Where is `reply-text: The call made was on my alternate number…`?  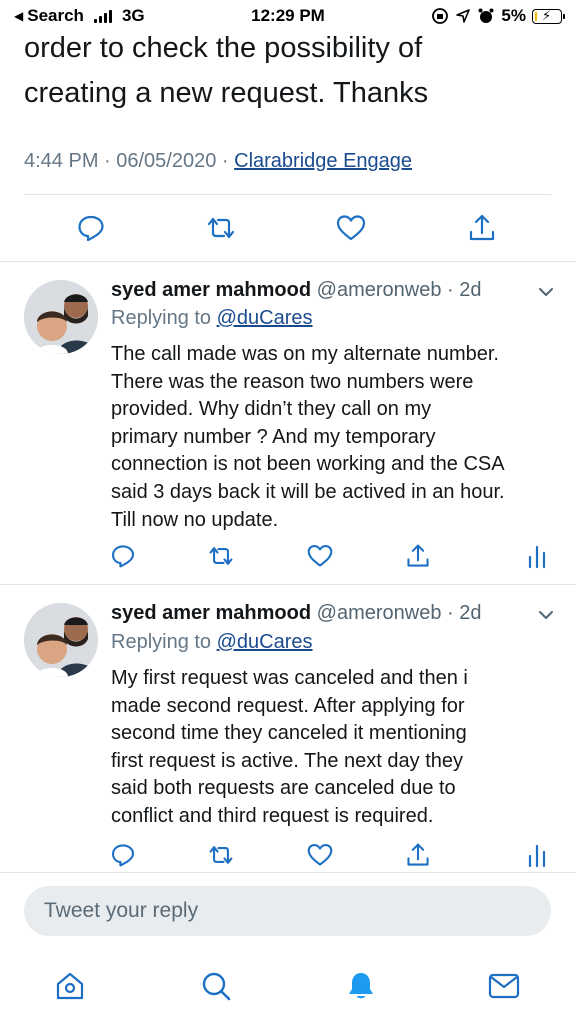
reply-text: The call made was on my alternate number… is located at coordinates (331, 437).